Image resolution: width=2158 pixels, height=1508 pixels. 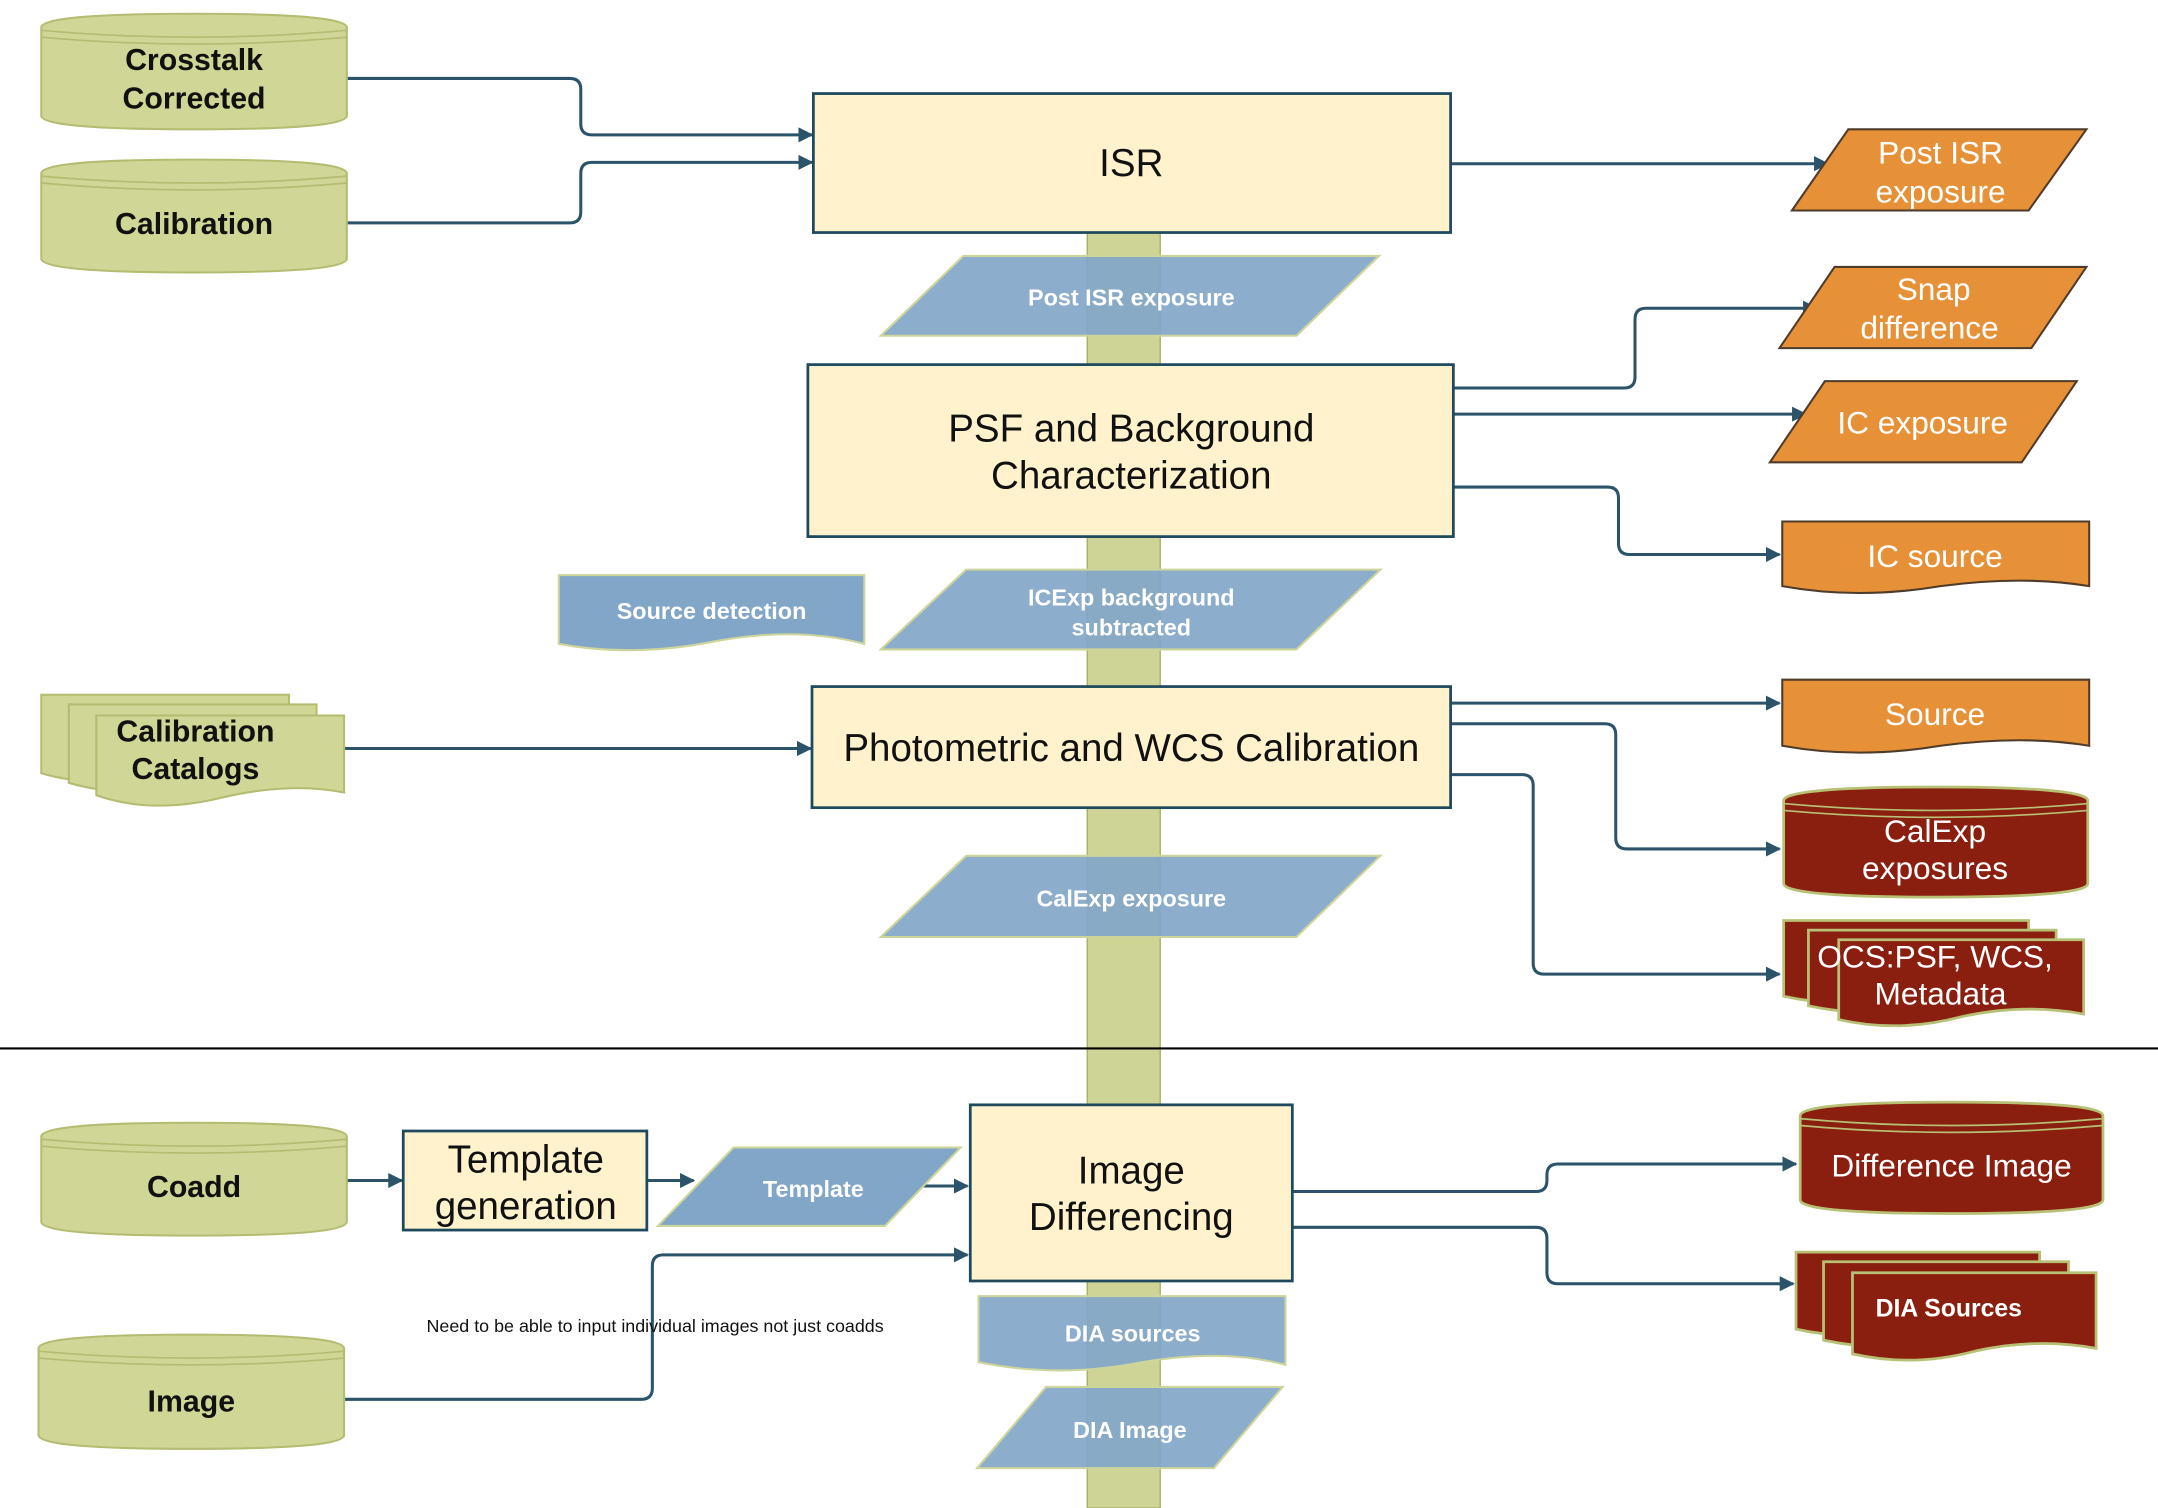 What do you see at coordinates (813, 1189) in the screenshot?
I see `template-label: Template` at bounding box center [813, 1189].